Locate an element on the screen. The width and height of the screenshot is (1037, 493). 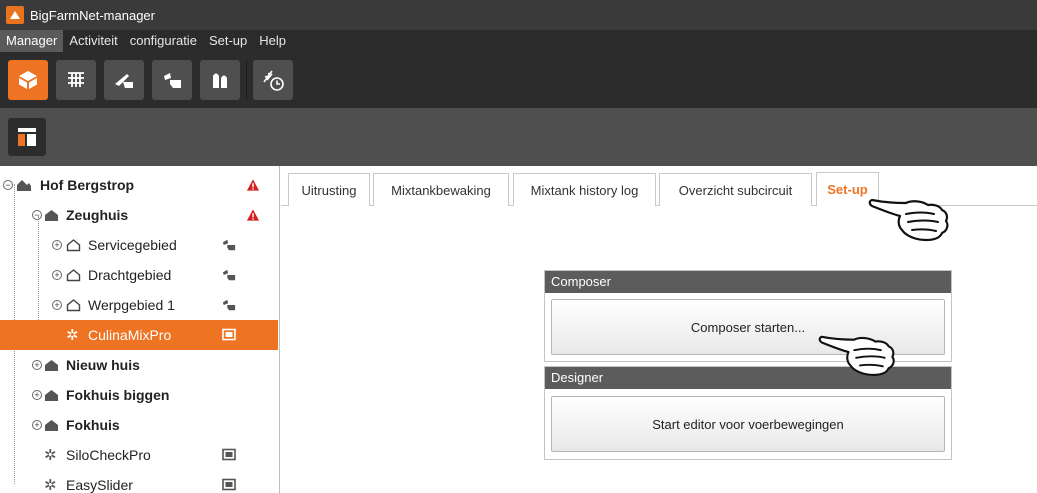
menu-manager: Manager is located at coordinates (32, 41).